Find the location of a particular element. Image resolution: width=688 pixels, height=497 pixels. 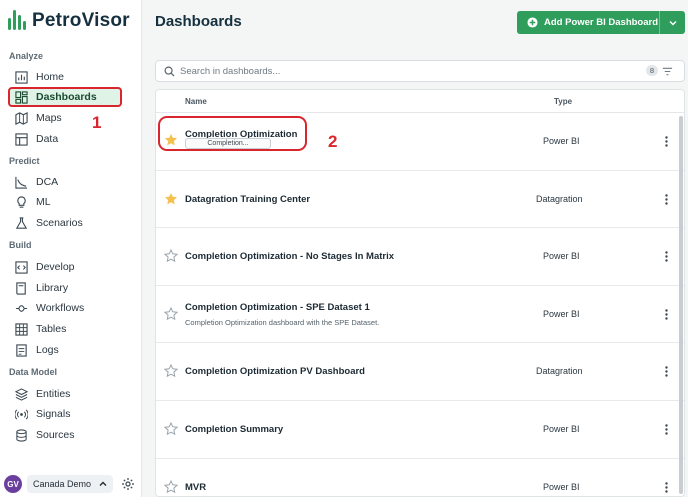

sidebar-item-label: Dashboards is located at coordinates (66, 97).